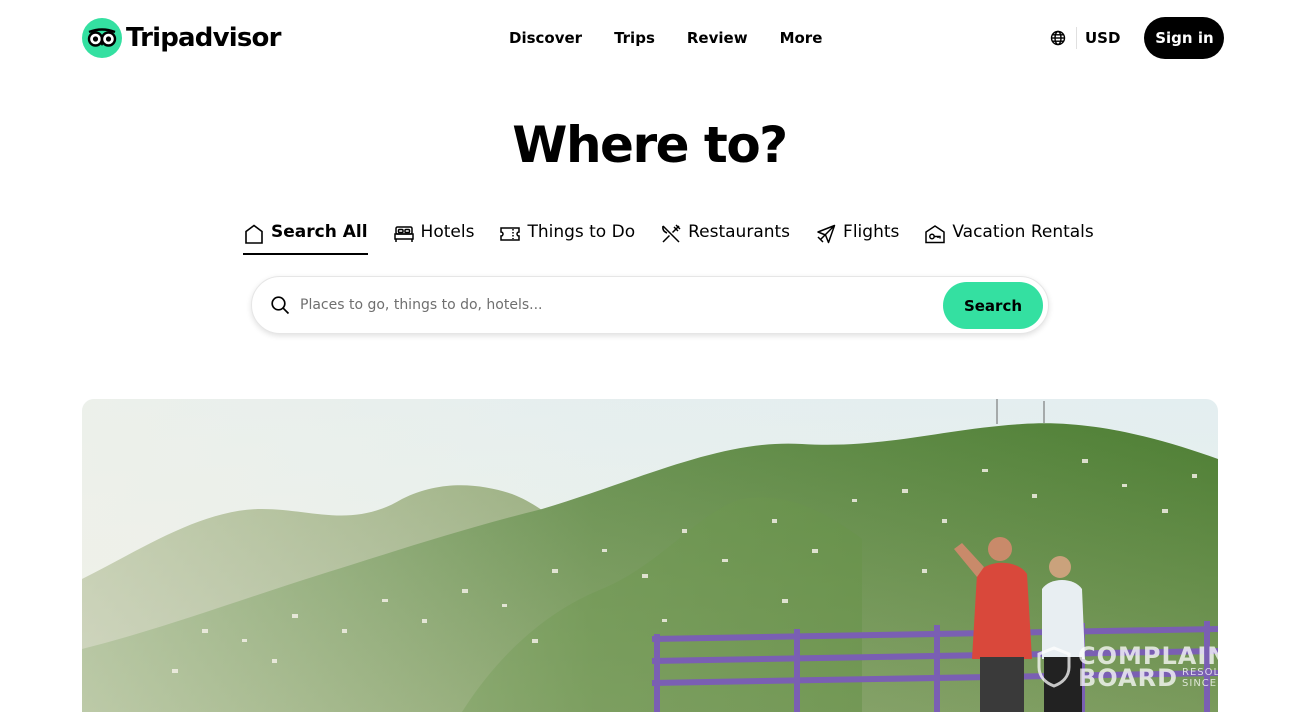 The height and width of the screenshot is (712, 1299). What do you see at coordinates (871, 232) in the screenshot?
I see `tab-label: Flights` at bounding box center [871, 232].